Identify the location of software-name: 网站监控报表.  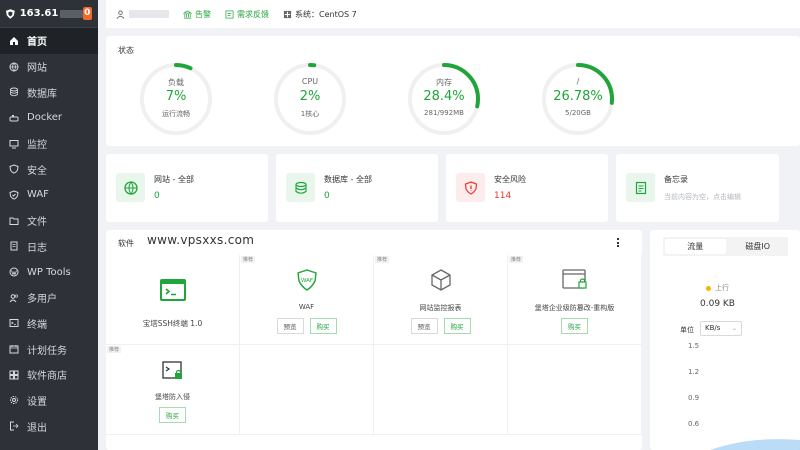
(440, 308).